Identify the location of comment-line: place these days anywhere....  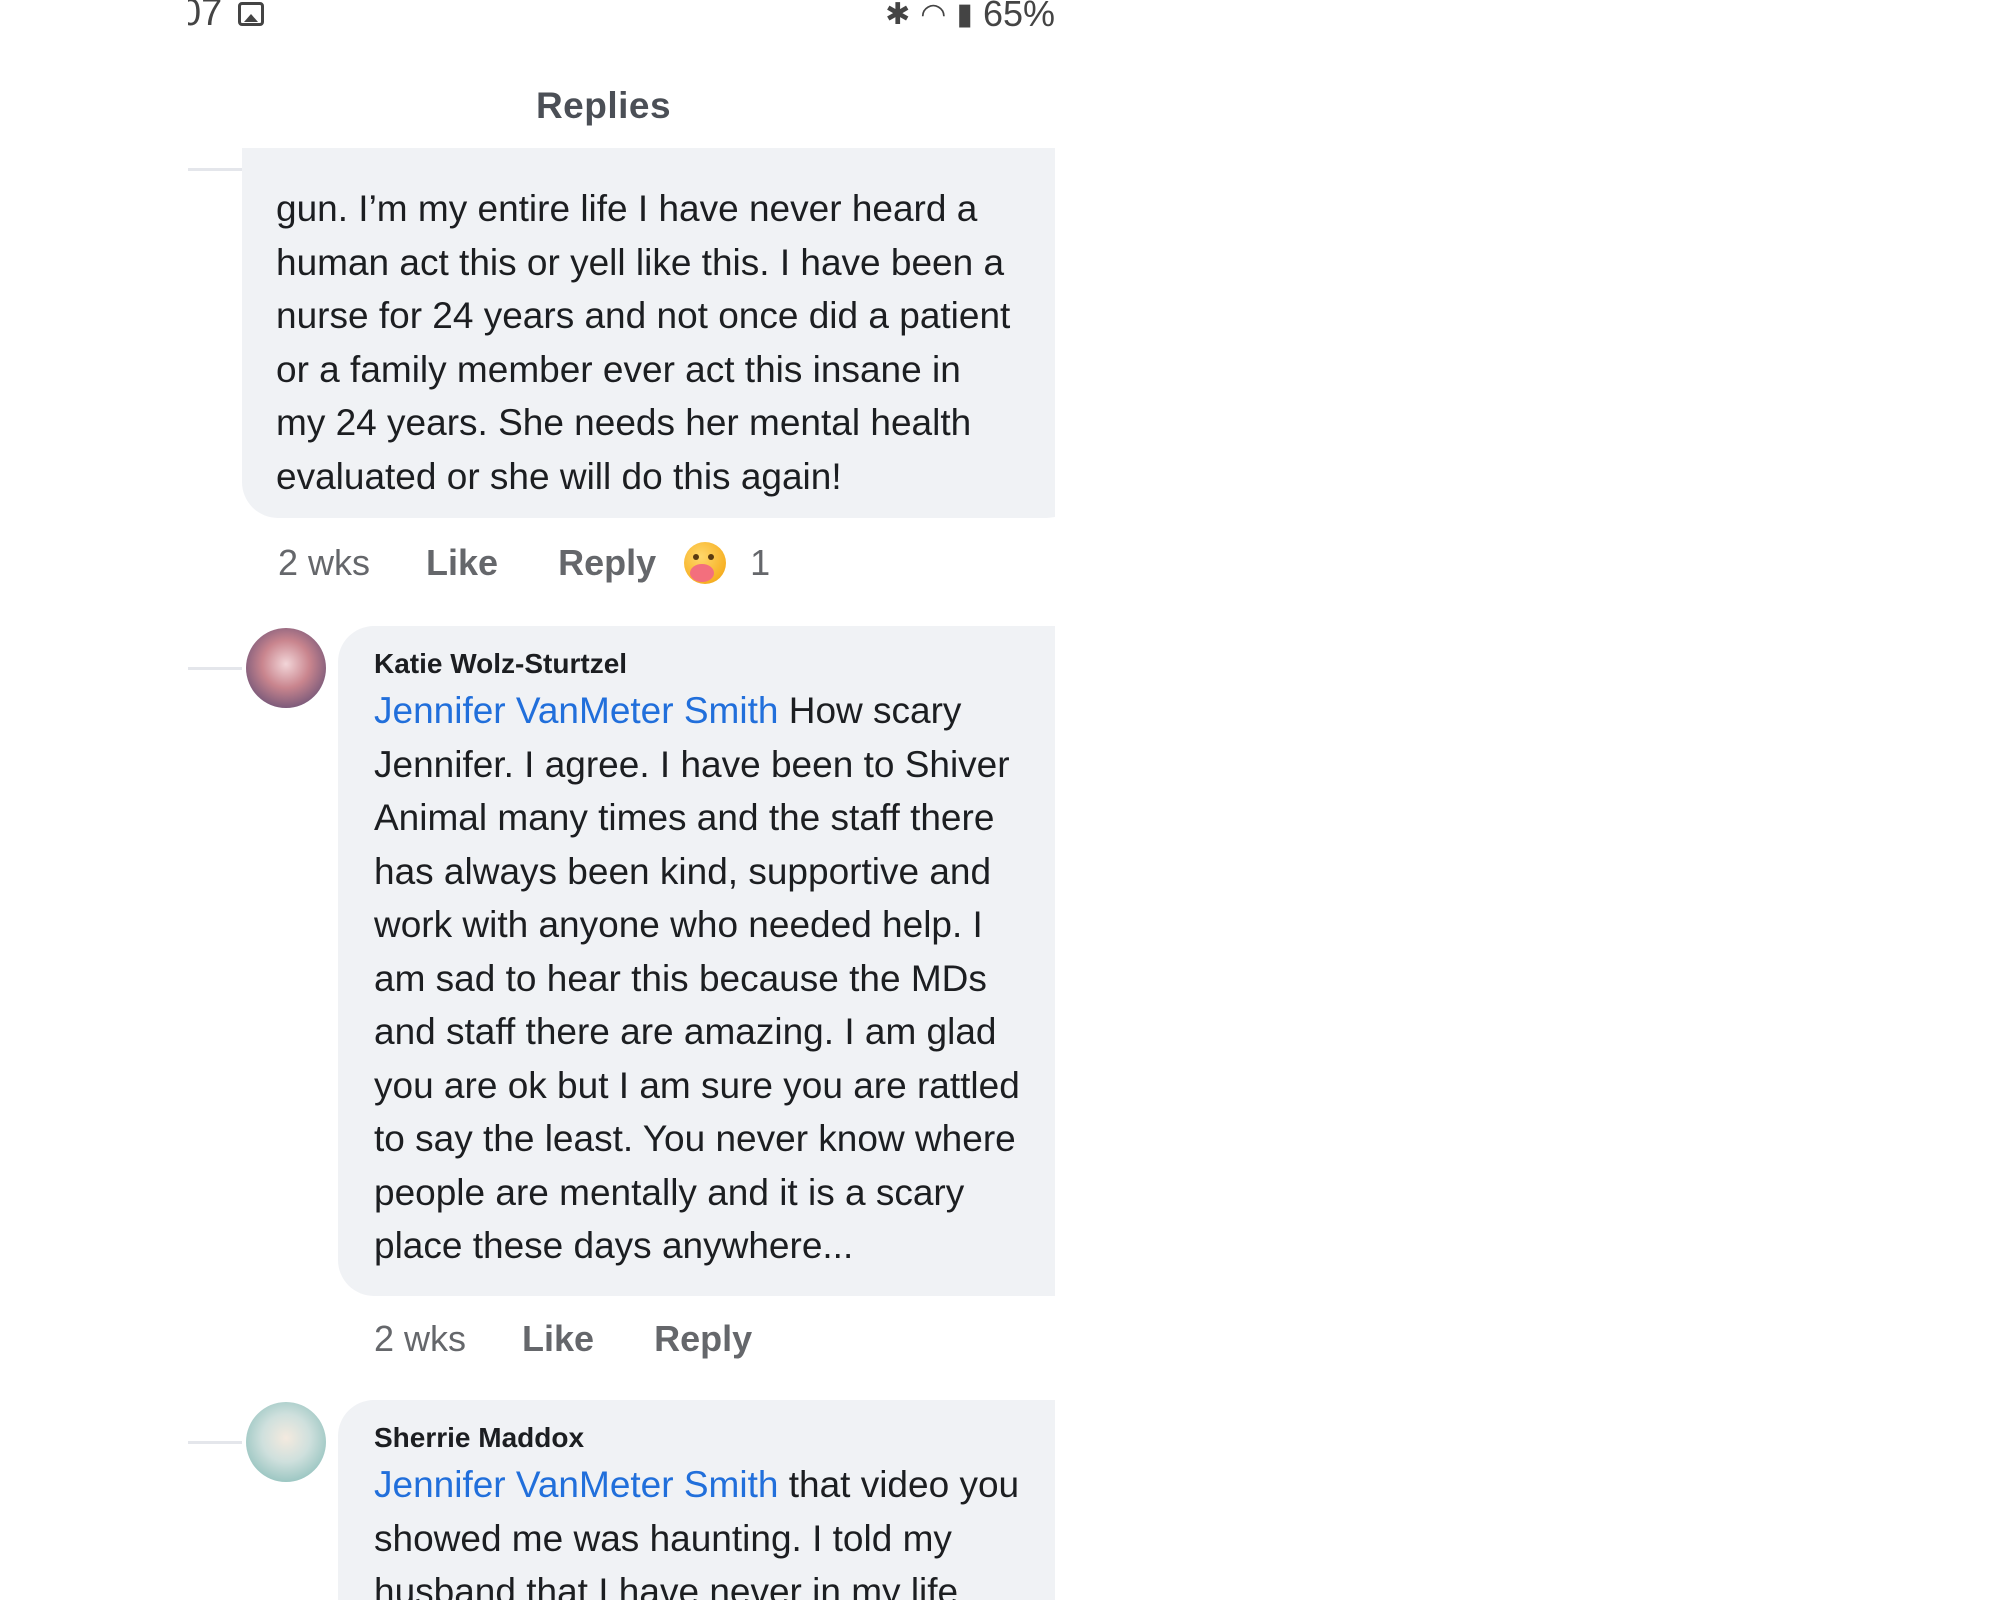
(614, 1245).